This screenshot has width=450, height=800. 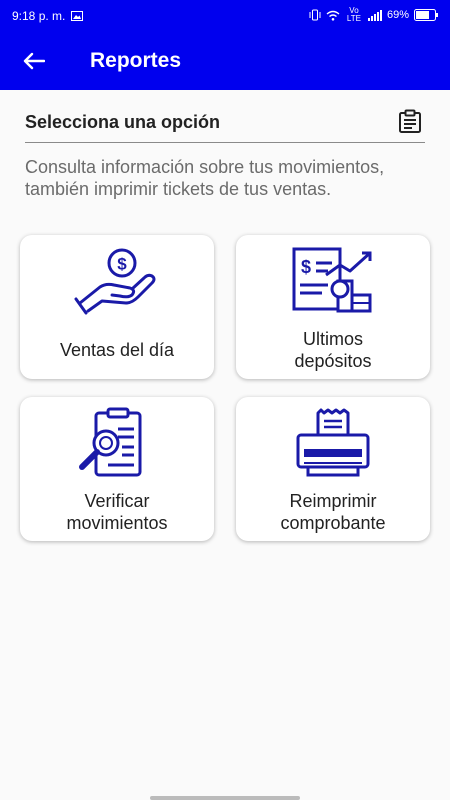 What do you see at coordinates (225, 16) in the screenshot?
I see `status-bar: 9:18 p. m. Vo LTE 69%` at bounding box center [225, 16].